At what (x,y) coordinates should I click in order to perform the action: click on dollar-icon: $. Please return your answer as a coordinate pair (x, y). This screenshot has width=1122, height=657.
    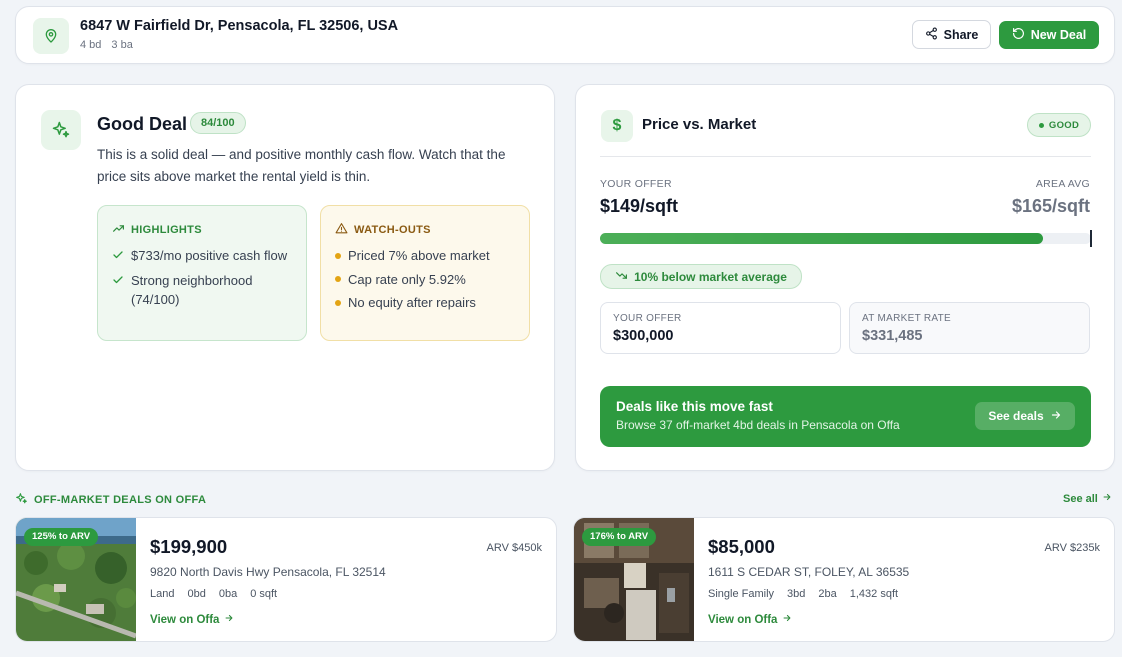
    Looking at the image, I should click on (617, 126).